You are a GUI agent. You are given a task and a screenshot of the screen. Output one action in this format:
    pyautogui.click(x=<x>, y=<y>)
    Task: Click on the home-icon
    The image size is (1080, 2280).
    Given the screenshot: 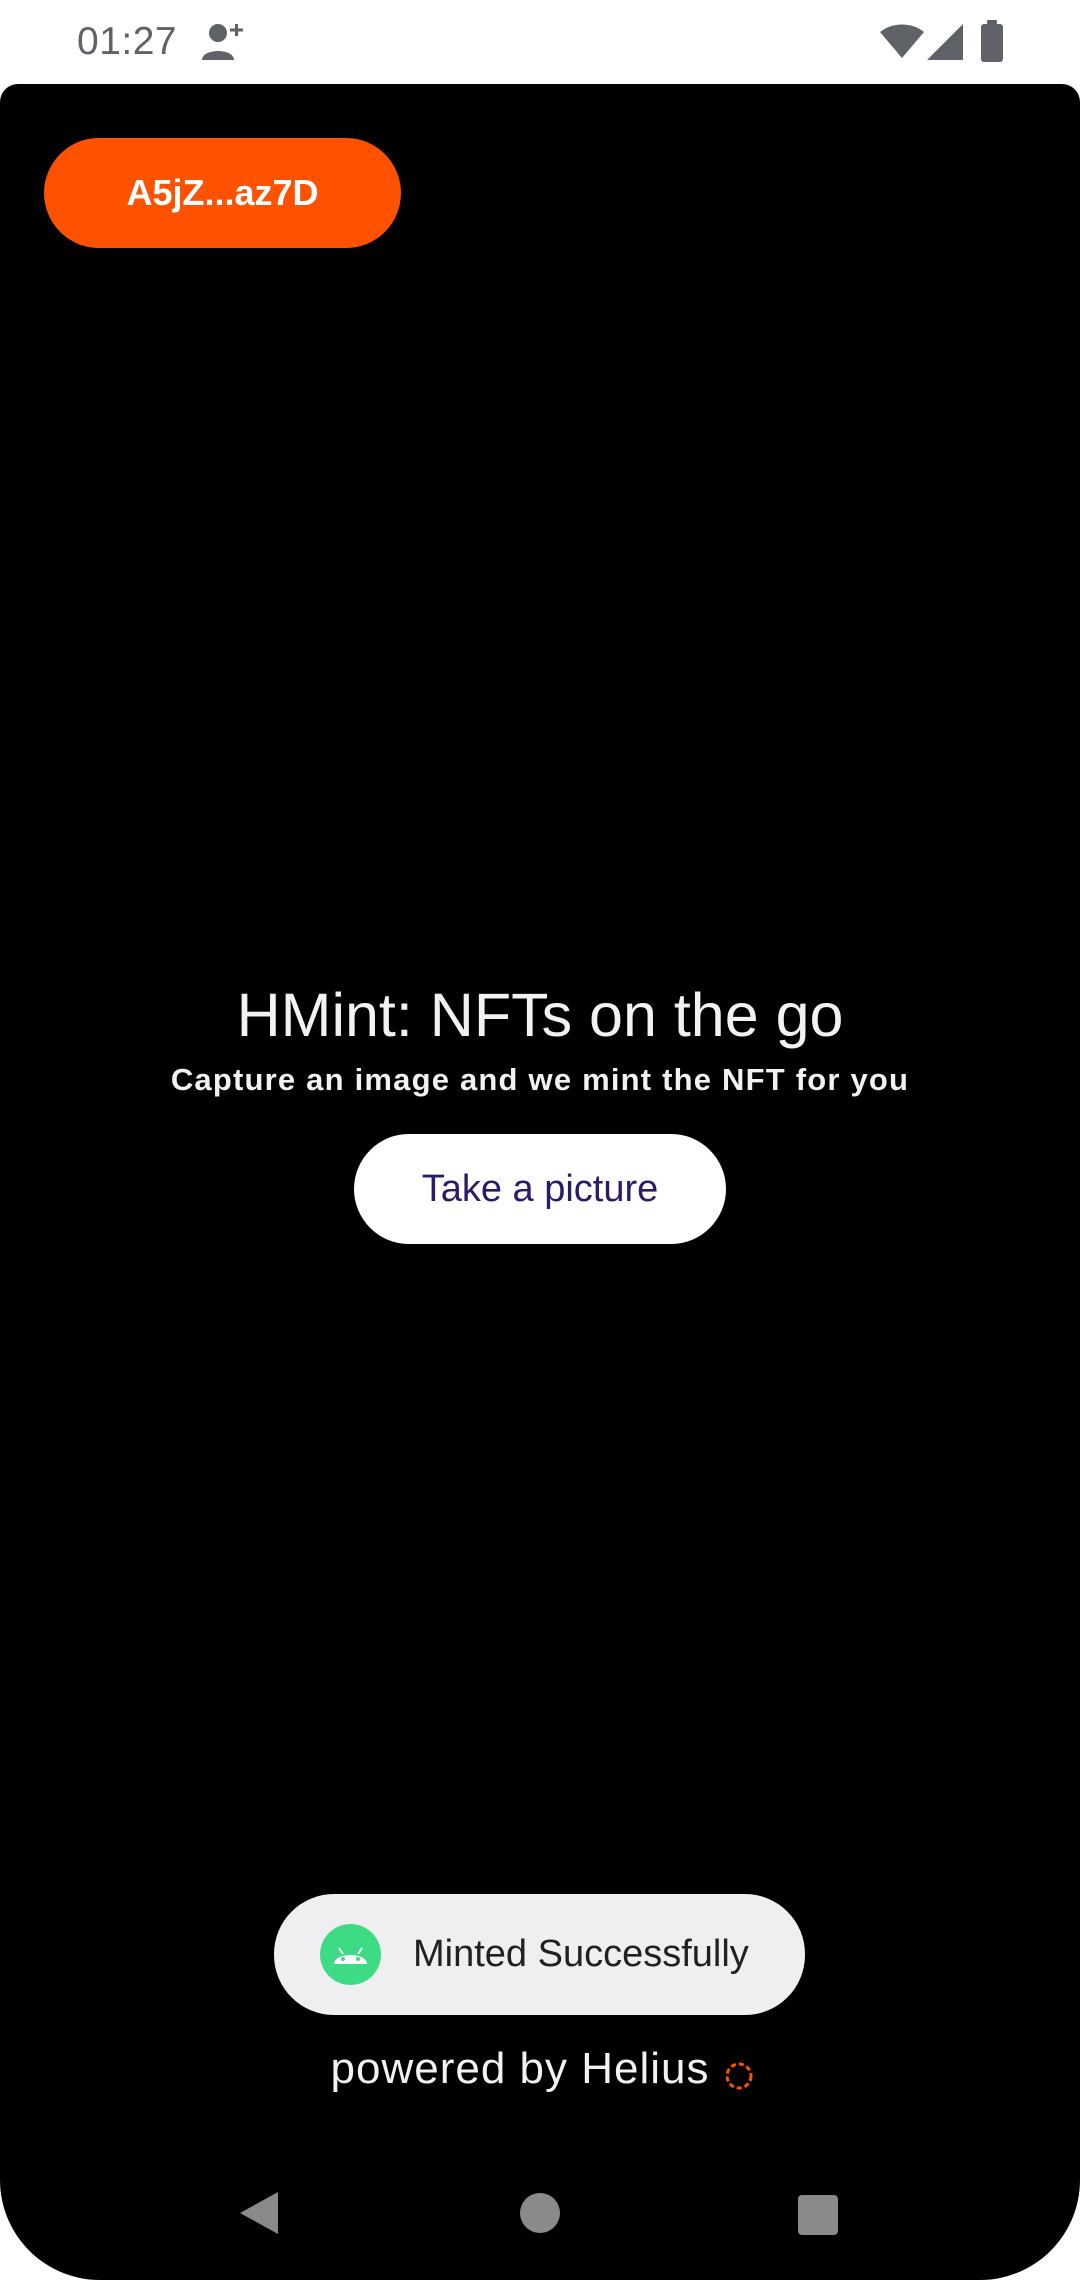 What is the action you would take?
    pyautogui.click(x=540, y=2215)
    